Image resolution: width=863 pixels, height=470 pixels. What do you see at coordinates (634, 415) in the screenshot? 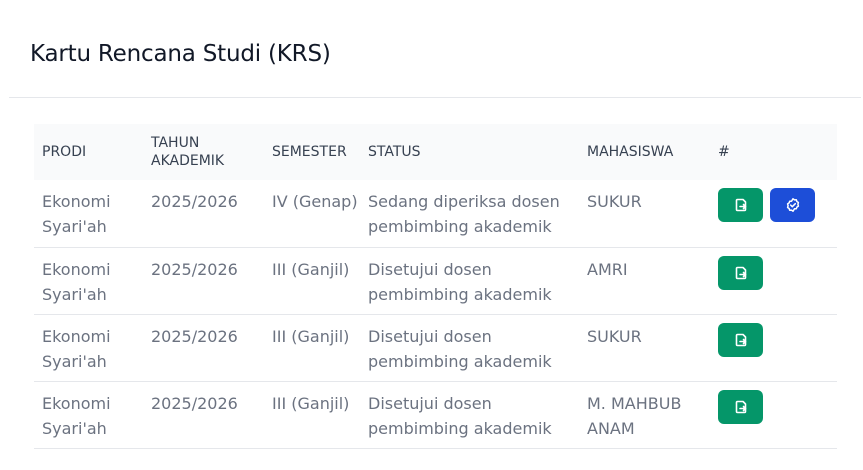
I see `cell-mahasiswa: M. MAHBUB ANAM` at bounding box center [634, 415].